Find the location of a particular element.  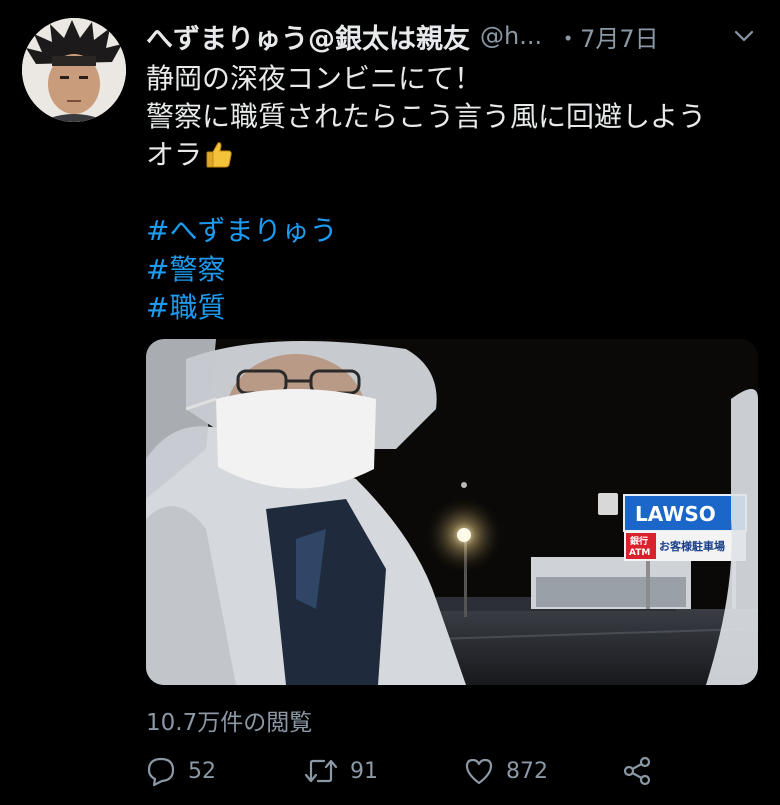

retweet-icon is located at coordinates (321, 771).